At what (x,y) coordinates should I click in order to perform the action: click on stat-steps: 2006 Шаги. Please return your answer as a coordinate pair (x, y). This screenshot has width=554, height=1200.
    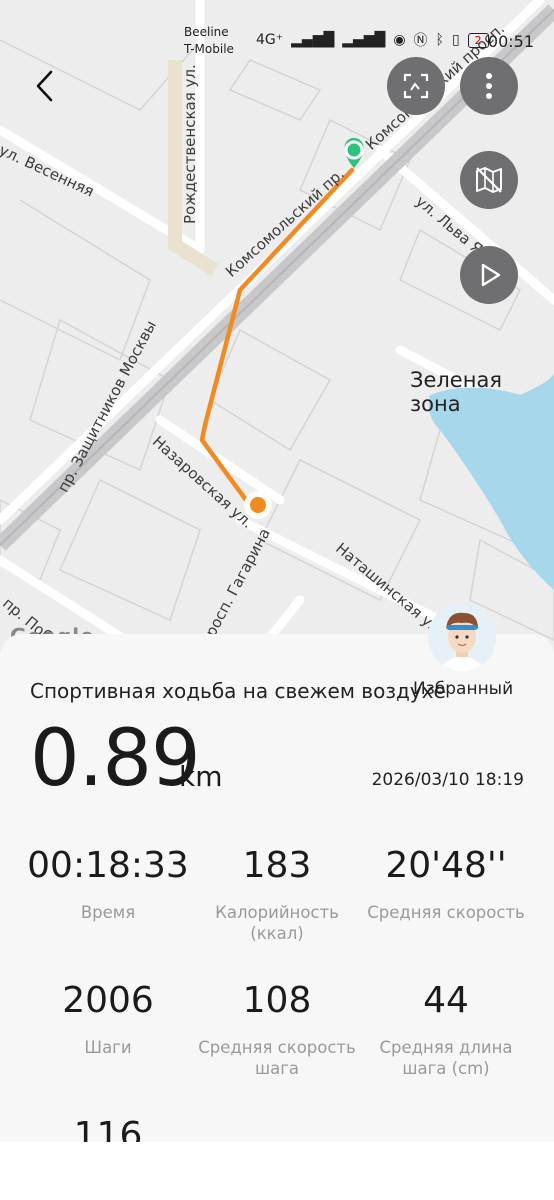
    Looking at the image, I should click on (108, 1020).